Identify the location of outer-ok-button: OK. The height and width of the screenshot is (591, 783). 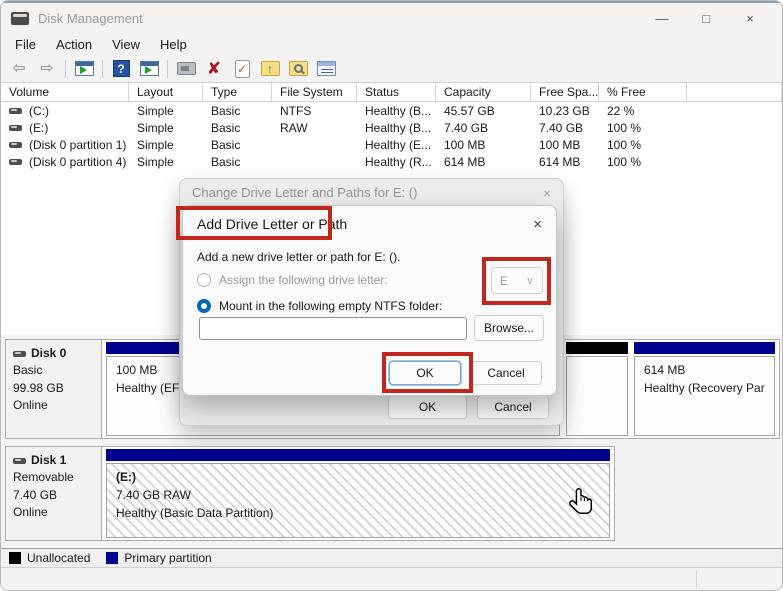
(427, 407).